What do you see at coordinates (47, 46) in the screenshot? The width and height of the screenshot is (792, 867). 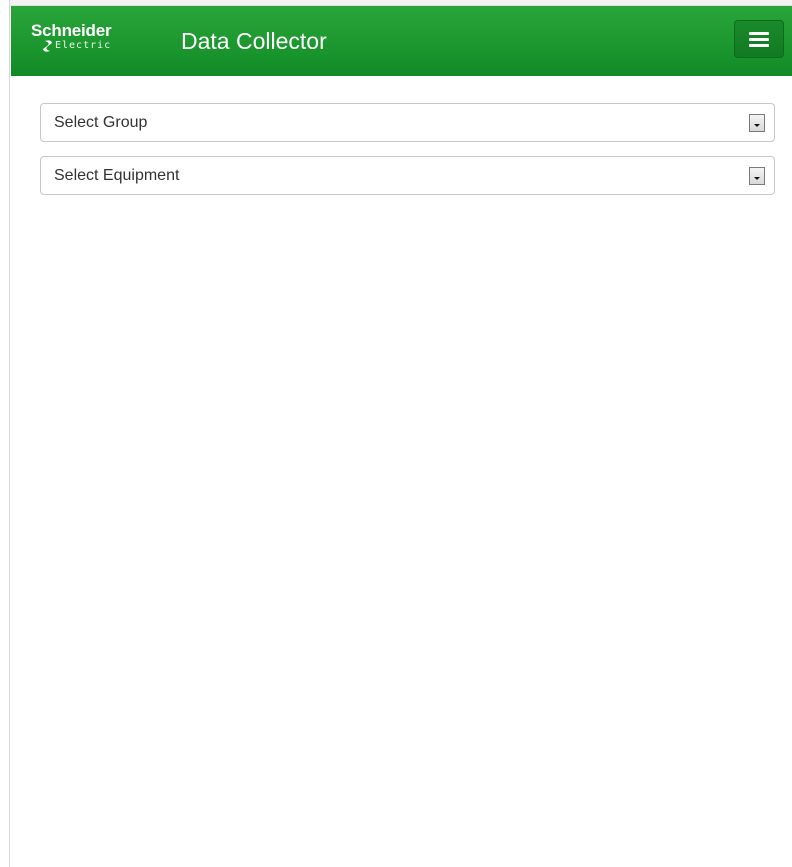 I see `life-is-on-icon` at bounding box center [47, 46].